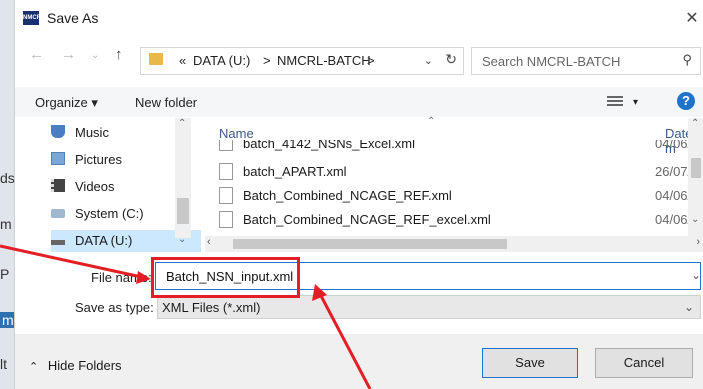 Image resolution: width=703 pixels, height=389 pixels. I want to click on annotation-arrow-left, so click(73, 262).